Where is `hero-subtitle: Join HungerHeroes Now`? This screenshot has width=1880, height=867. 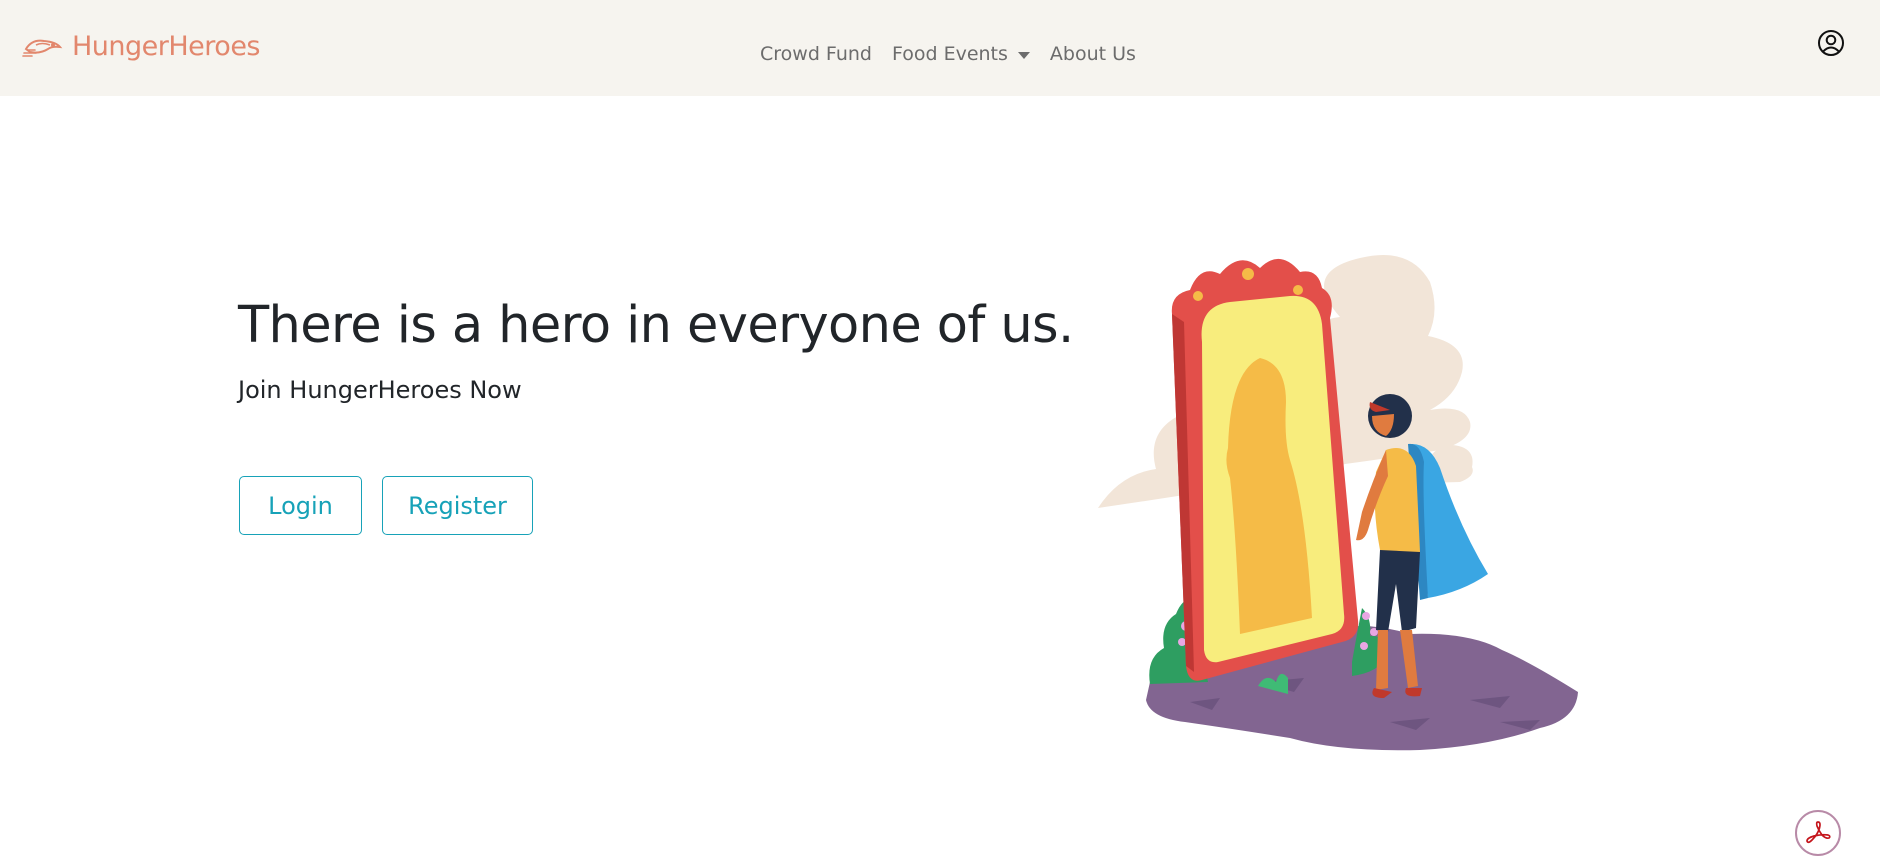 hero-subtitle: Join HungerHeroes Now is located at coordinates (380, 390).